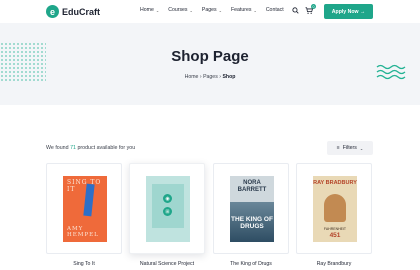 This screenshot has height=270, width=420. Describe the element at coordinates (105, 148) in the screenshot. I see `result-suffix: product available for you` at that location.